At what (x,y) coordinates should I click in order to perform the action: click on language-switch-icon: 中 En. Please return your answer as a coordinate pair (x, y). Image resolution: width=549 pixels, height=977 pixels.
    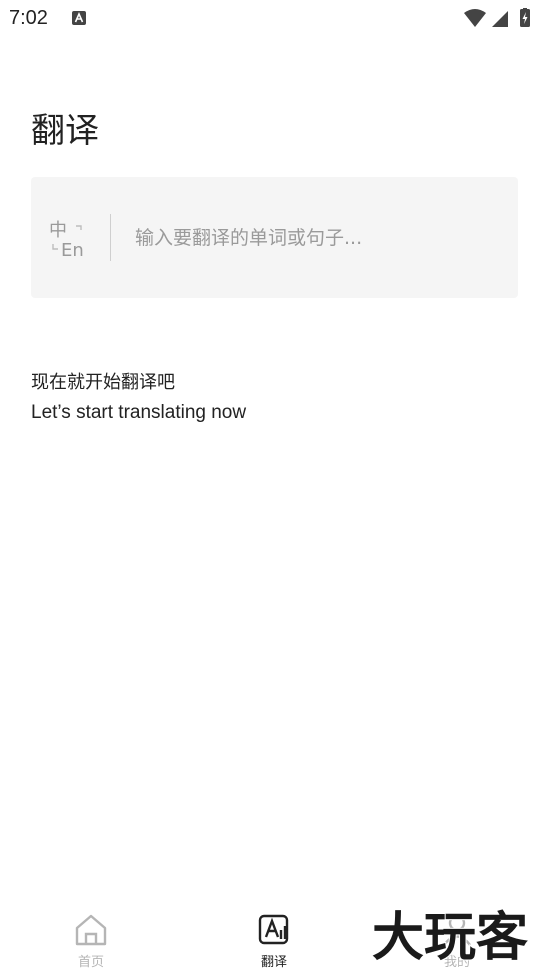
    Looking at the image, I should click on (69, 238).